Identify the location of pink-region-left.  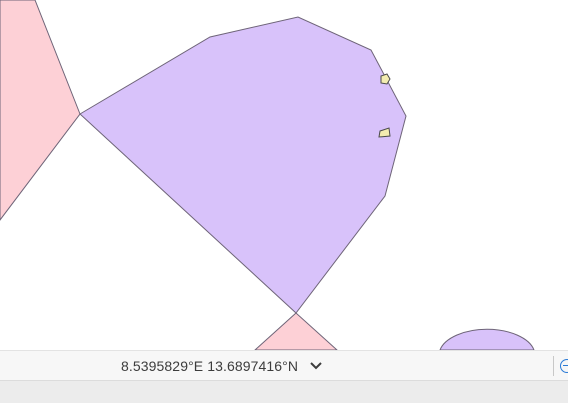
(40, 110).